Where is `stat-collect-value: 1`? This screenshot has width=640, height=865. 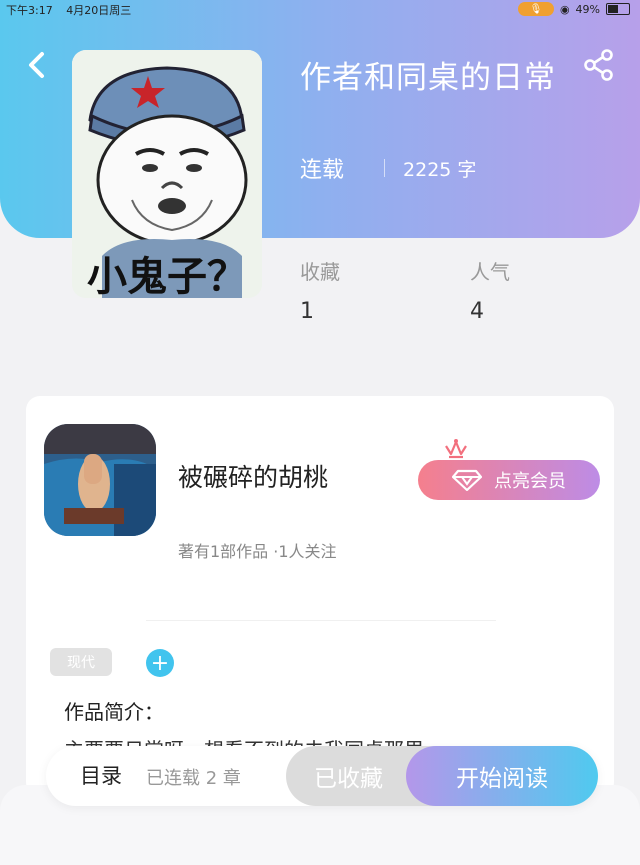 stat-collect-value: 1 is located at coordinates (307, 311).